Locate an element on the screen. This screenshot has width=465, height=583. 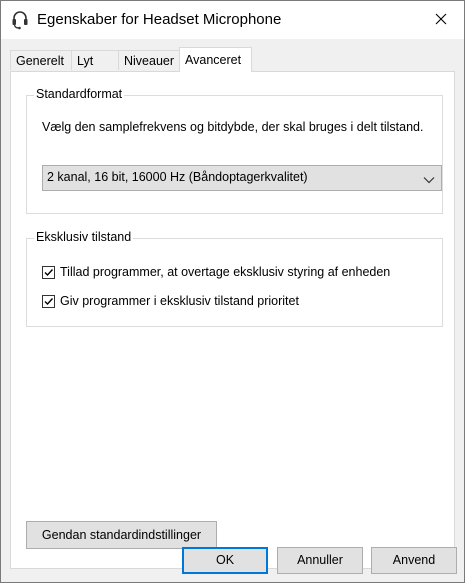
close-icon is located at coordinates (441, 20).